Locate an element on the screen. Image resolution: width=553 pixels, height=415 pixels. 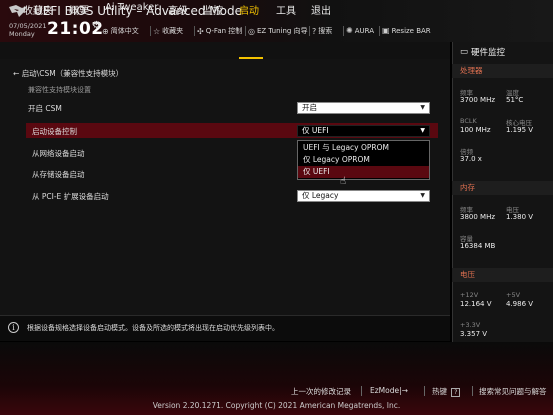
tab-main: 概要 is located at coordinates (79, 9).